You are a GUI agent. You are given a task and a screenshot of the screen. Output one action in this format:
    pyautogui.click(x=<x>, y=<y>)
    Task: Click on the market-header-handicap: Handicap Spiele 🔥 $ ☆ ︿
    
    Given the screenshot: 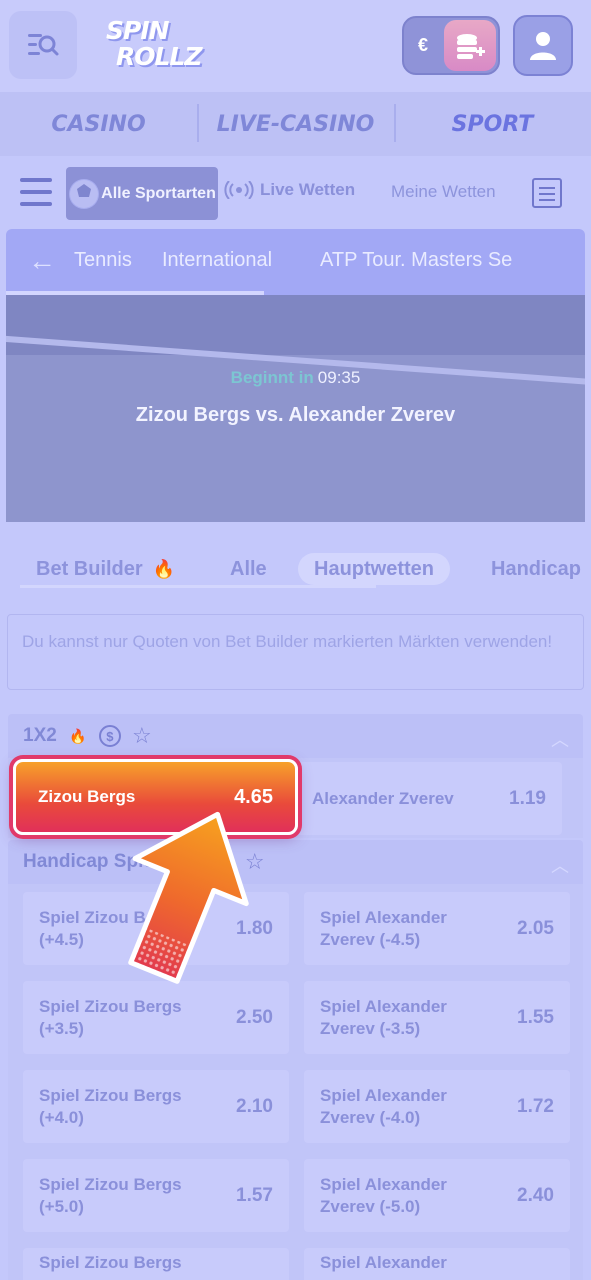 What is the action you would take?
    pyautogui.click(x=295, y=862)
    